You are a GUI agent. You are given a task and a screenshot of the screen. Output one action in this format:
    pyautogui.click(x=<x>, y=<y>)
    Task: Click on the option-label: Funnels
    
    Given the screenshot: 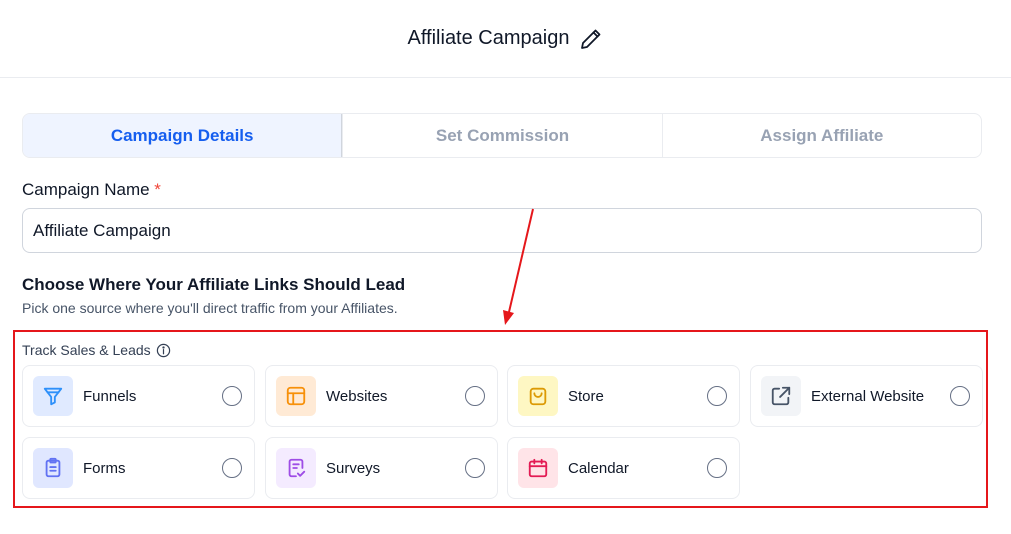 What is the action you would take?
    pyautogui.click(x=110, y=396)
    